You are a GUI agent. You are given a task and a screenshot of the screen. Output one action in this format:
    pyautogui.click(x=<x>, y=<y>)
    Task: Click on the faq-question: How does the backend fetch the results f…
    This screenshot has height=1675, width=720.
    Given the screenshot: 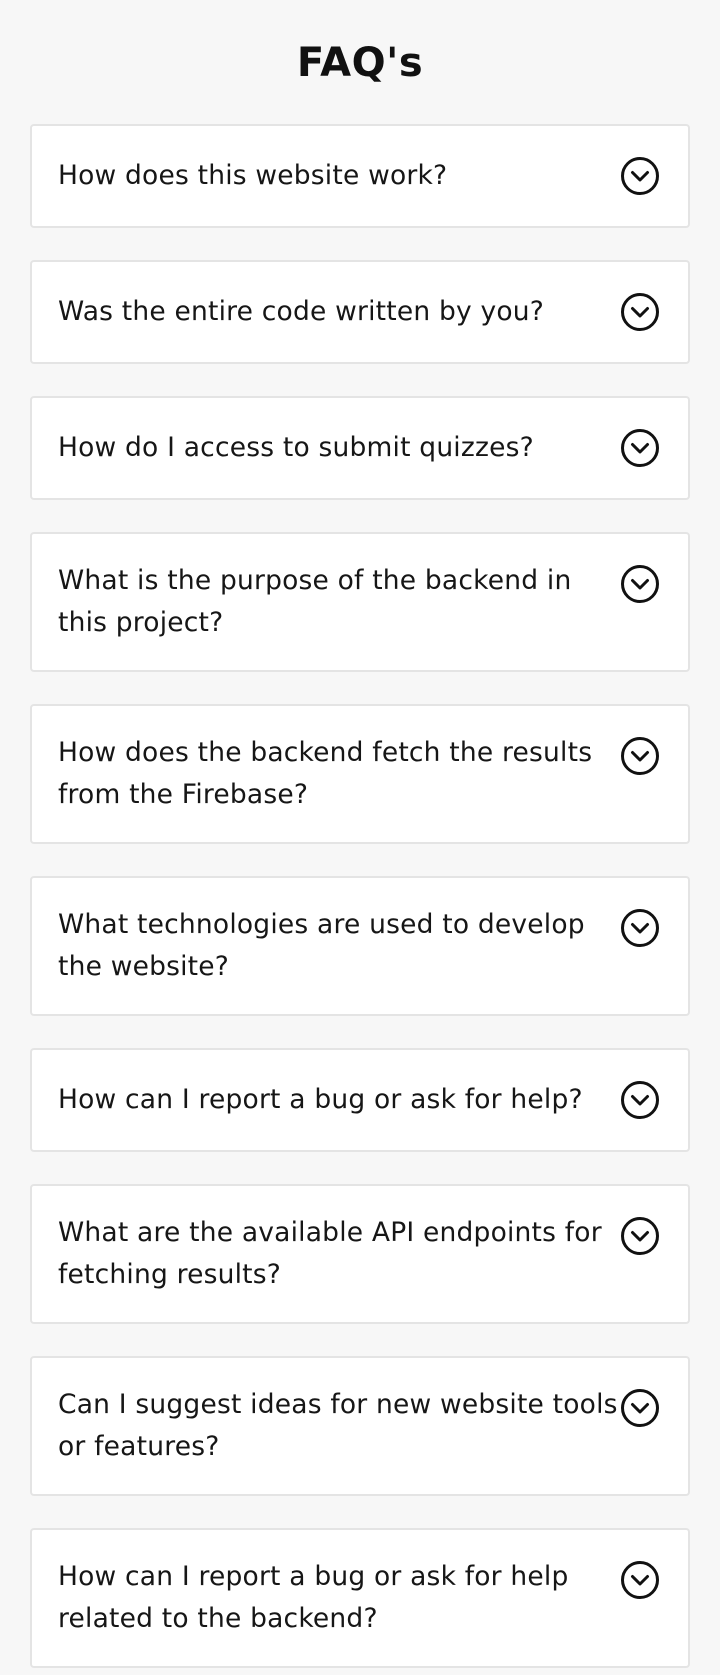 What is the action you would take?
    pyautogui.click(x=325, y=773)
    